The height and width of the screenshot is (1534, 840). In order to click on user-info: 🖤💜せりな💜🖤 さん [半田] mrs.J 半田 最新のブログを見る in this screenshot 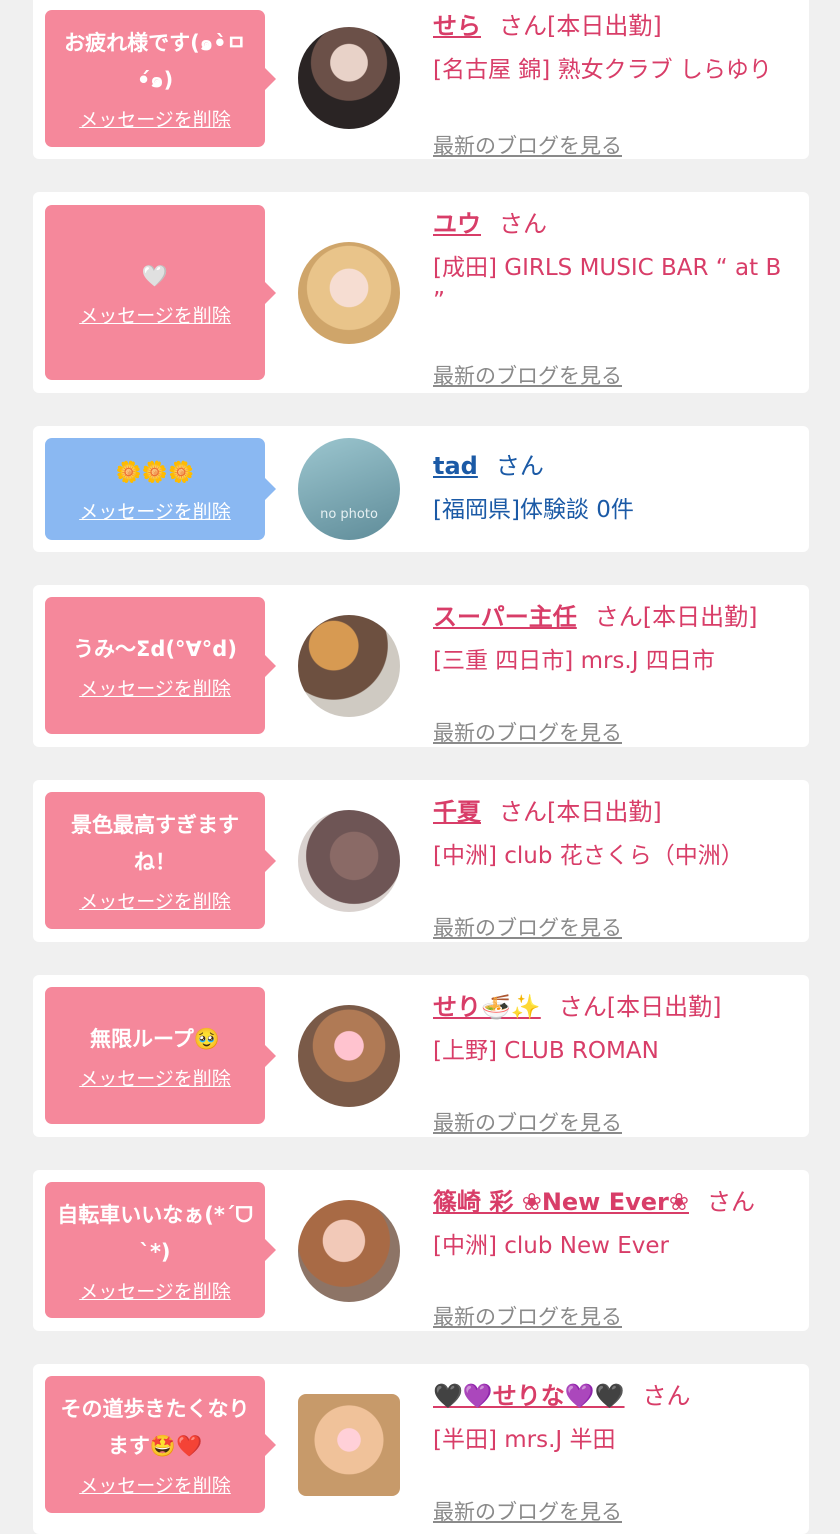, I will do `click(616, 1452)`.